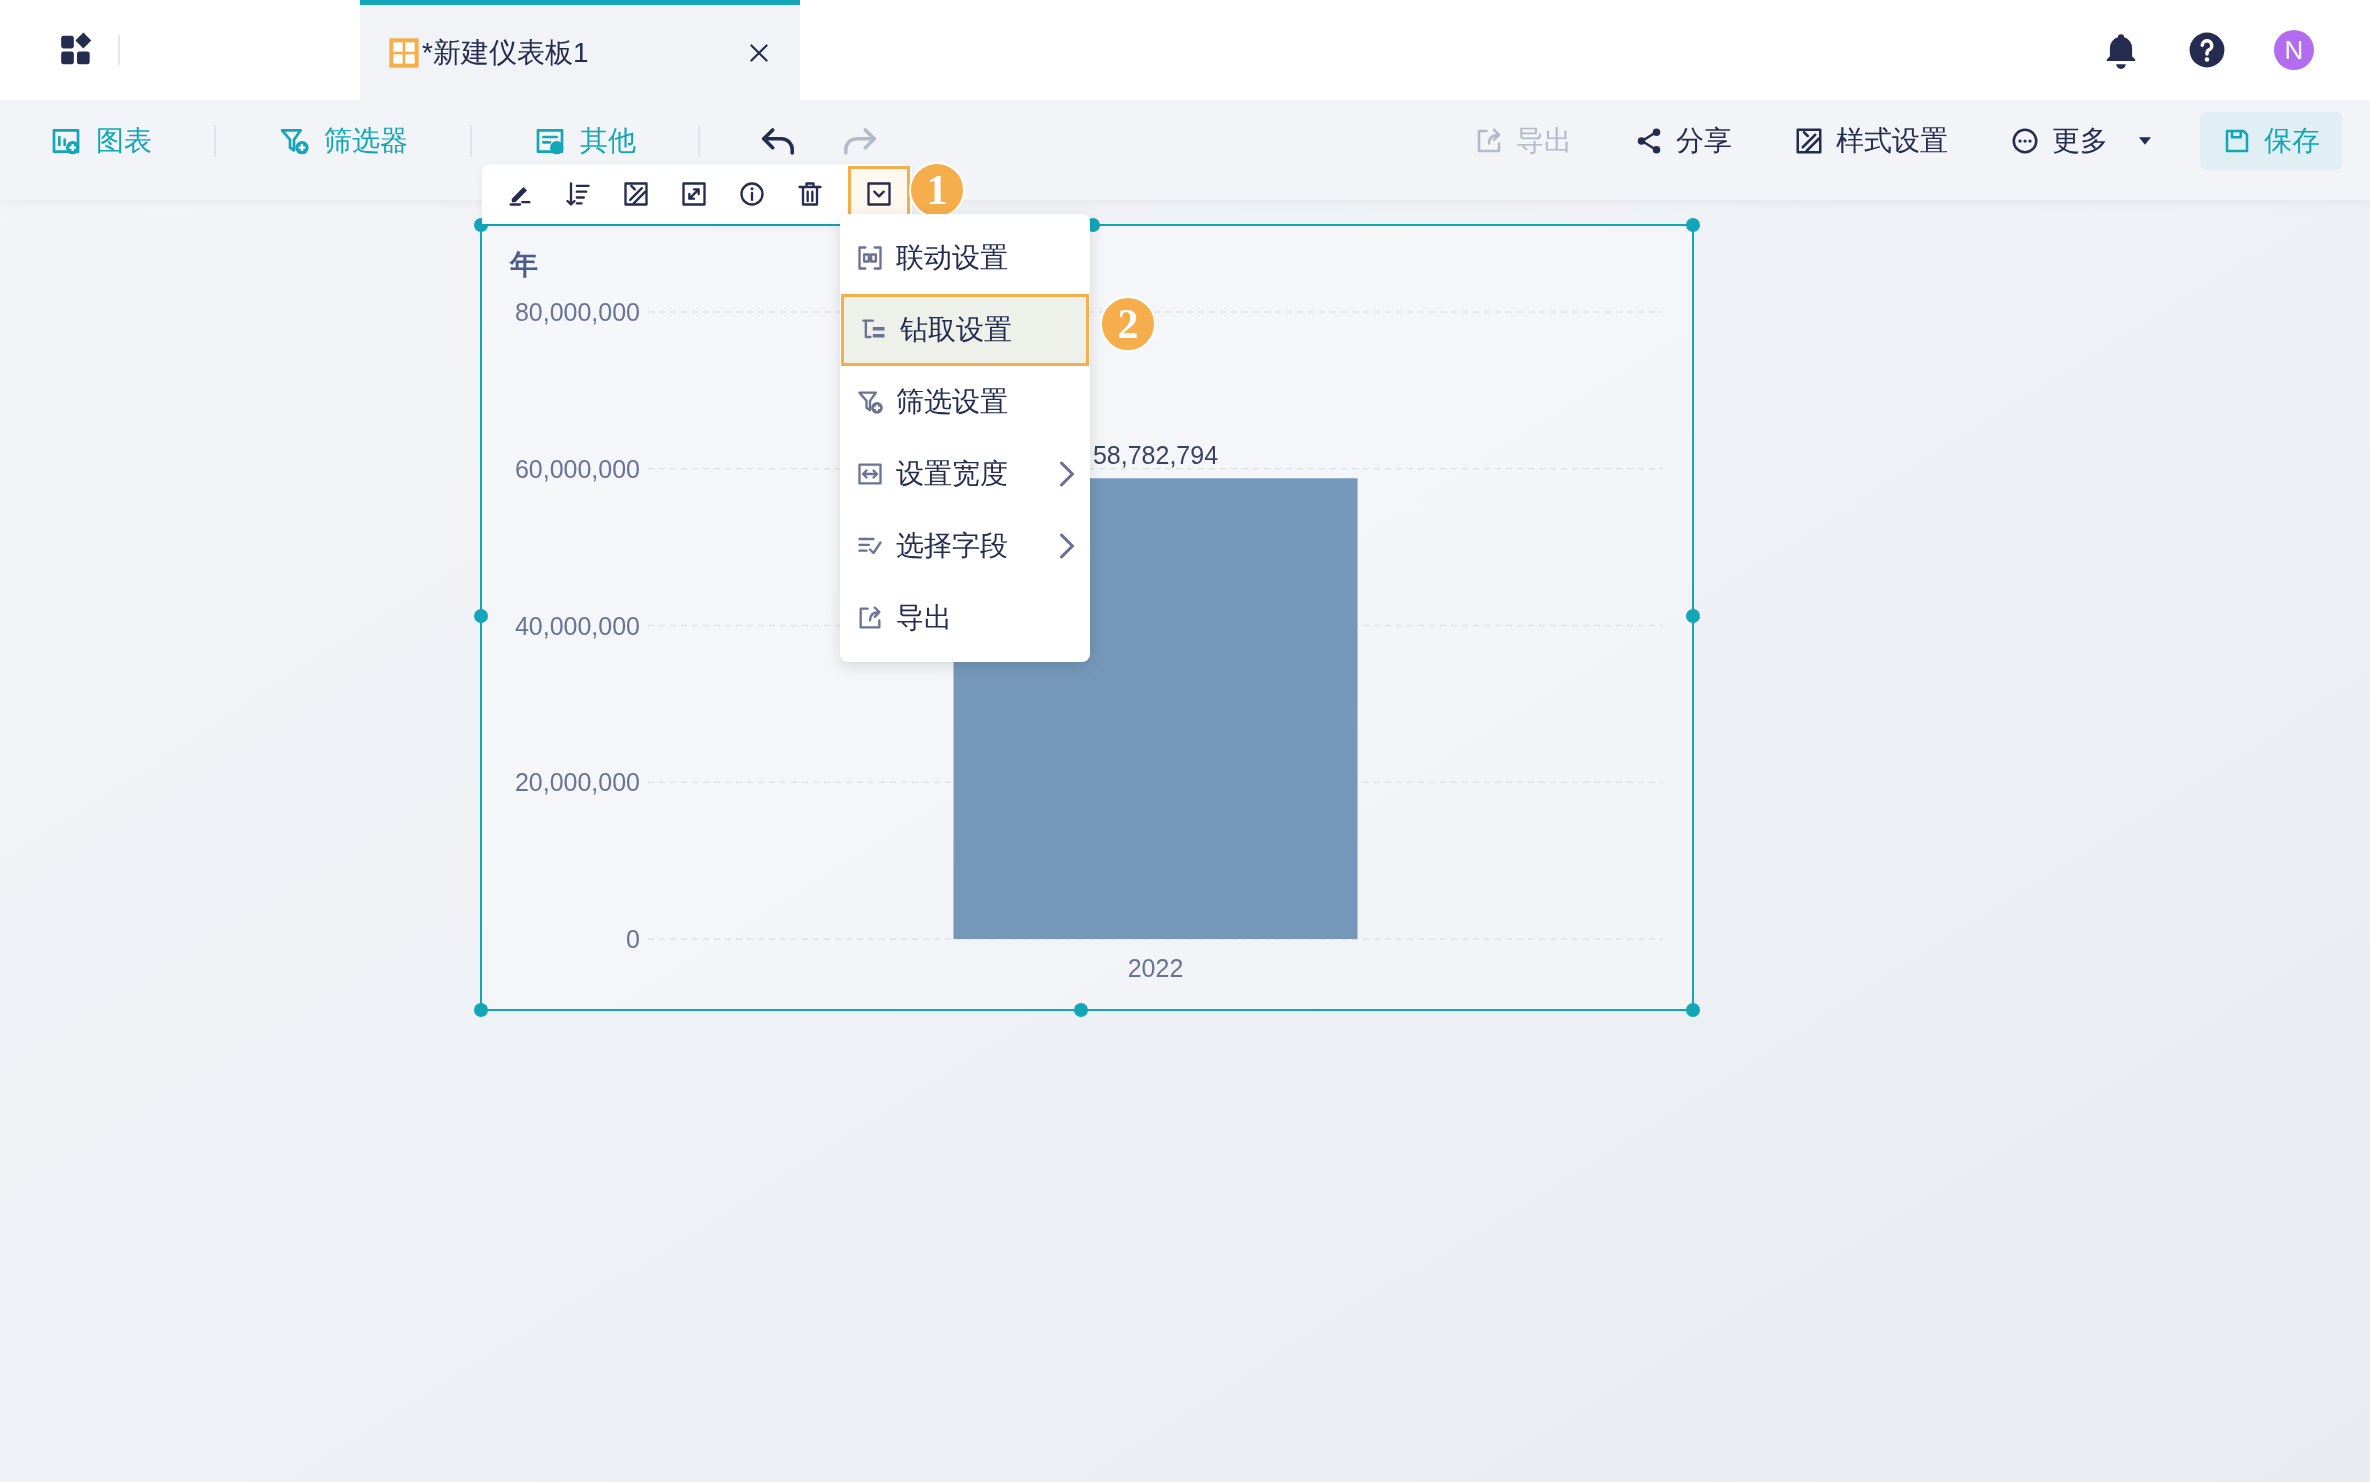  I want to click on tab-title: *新建仪表板1, so click(505, 52).